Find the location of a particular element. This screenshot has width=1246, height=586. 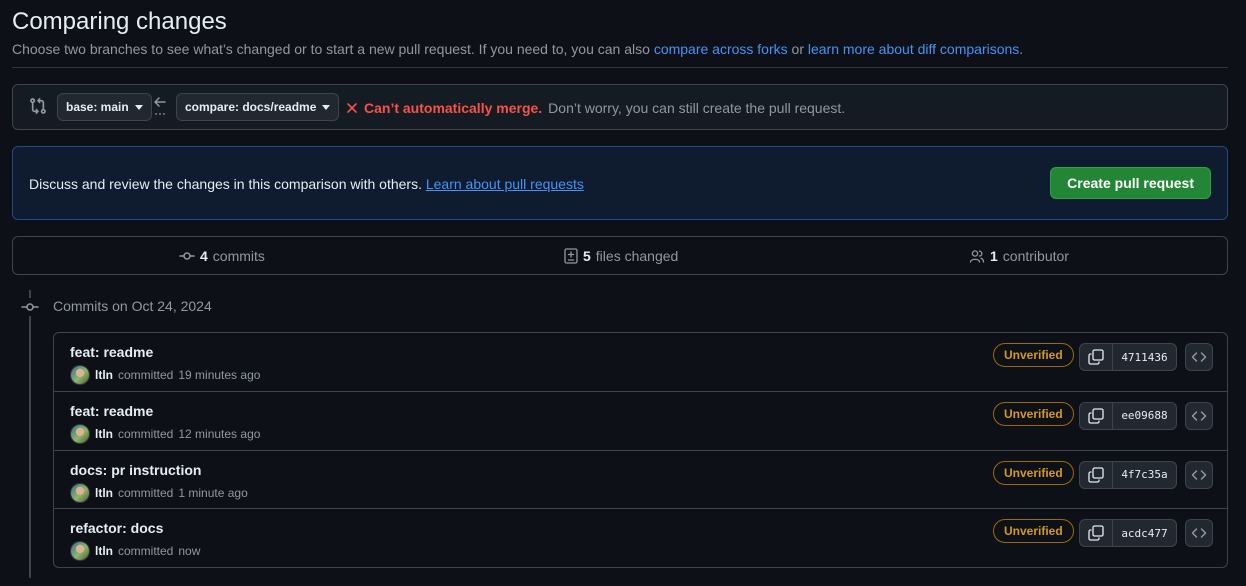

page-title: Comparing changes is located at coordinates (119, 21).